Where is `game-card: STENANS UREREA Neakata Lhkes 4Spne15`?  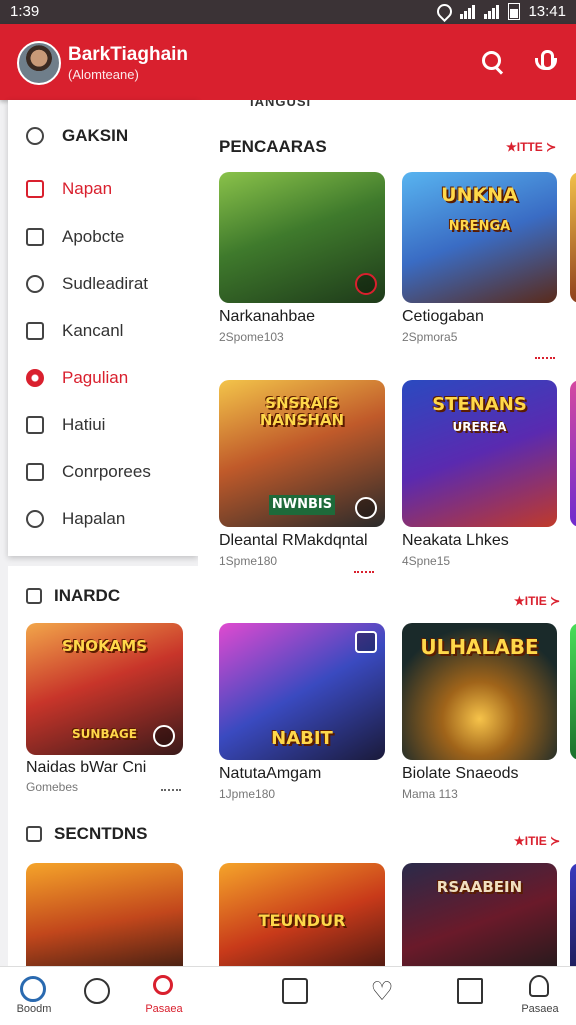 game-card: STENANS UREREA Neakata Lhkes 4Spne15 is located at coordinates (479, 475).